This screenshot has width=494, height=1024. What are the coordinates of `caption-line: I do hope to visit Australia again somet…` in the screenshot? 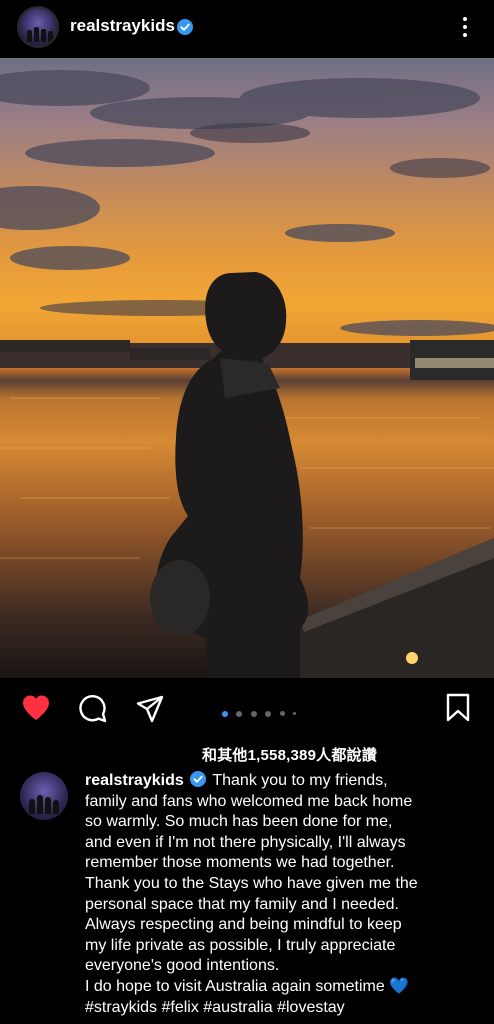 It's located at (282, 987).